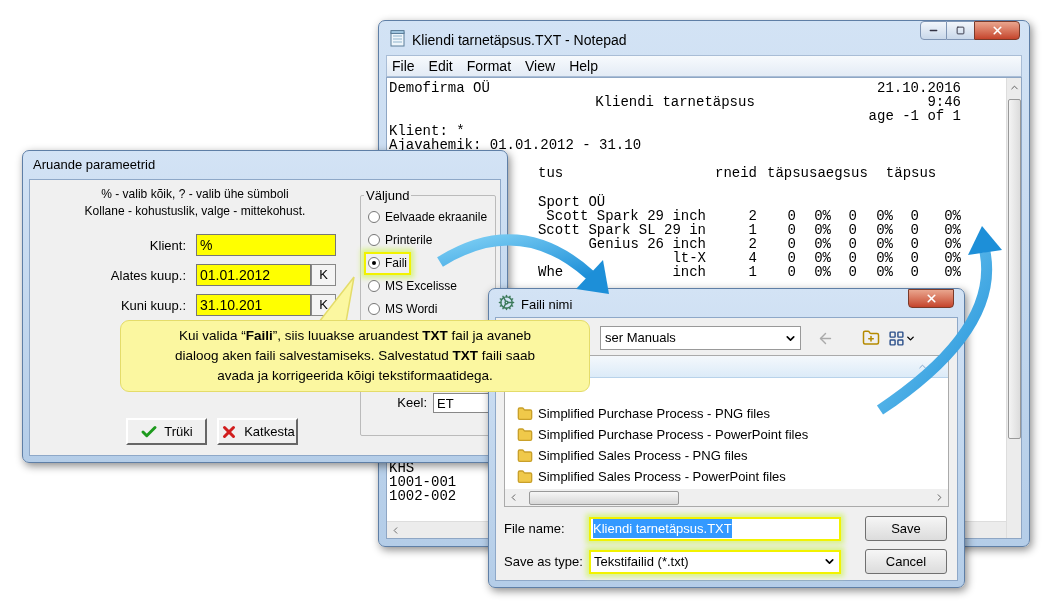  Describe the element at coordinates (551, 272) in the screenshot. I see `product-name: Whe` at that location.